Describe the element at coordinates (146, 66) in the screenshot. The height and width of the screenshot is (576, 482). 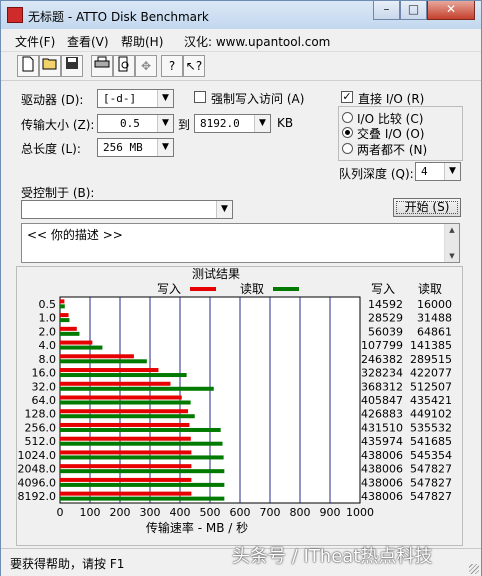
I see `move-icon: ✥` at that location.